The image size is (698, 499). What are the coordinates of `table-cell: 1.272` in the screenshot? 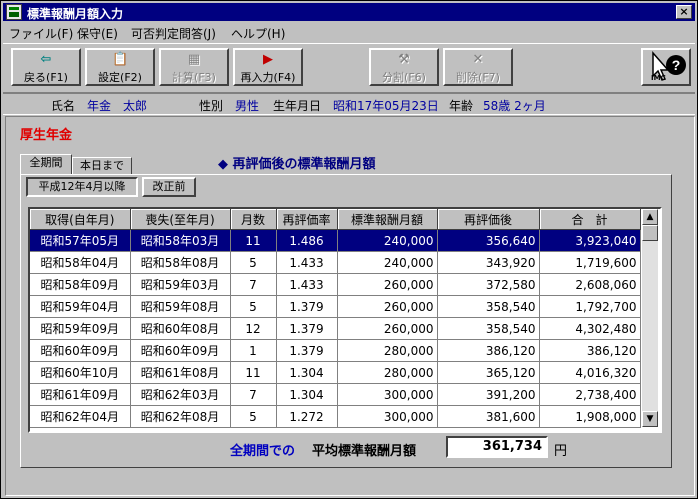 It's located at (307, 416).